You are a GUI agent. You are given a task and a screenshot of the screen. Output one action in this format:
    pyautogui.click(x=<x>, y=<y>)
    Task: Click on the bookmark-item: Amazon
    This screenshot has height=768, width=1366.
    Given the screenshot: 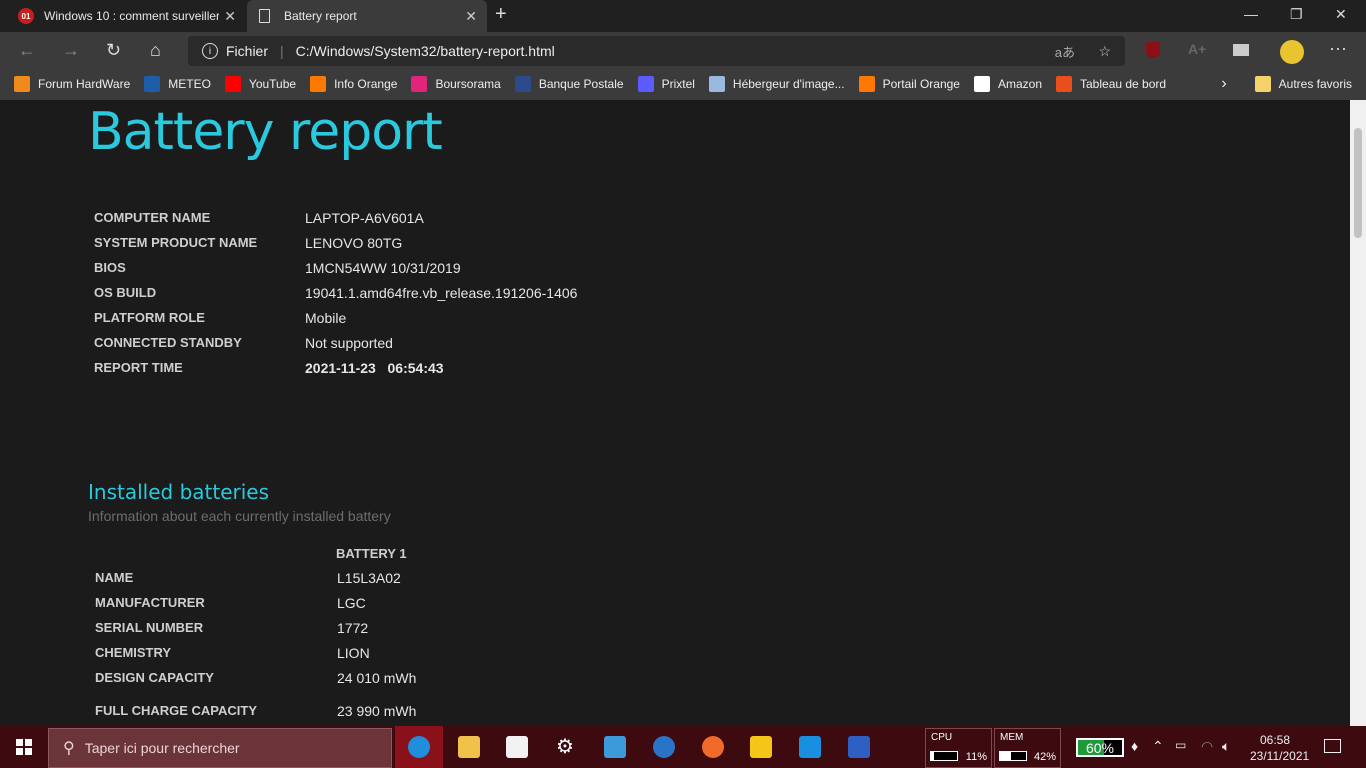 What is the action you would take?
    pyautogui.click(x=1007, y=84)
    